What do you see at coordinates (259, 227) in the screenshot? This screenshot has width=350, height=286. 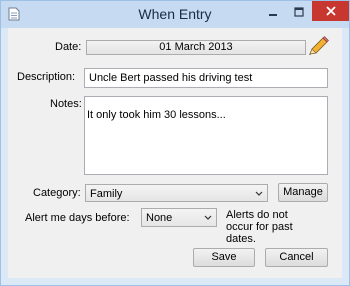 I see `alert-note: Alerts do not occur for past dates.` at bounding box center [259, 227].